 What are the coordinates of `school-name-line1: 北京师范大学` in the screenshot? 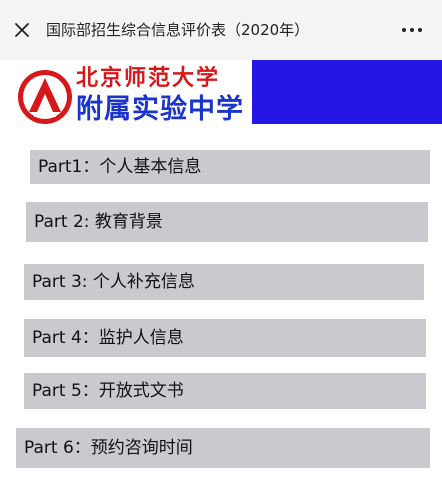 It's located at (148, 78).